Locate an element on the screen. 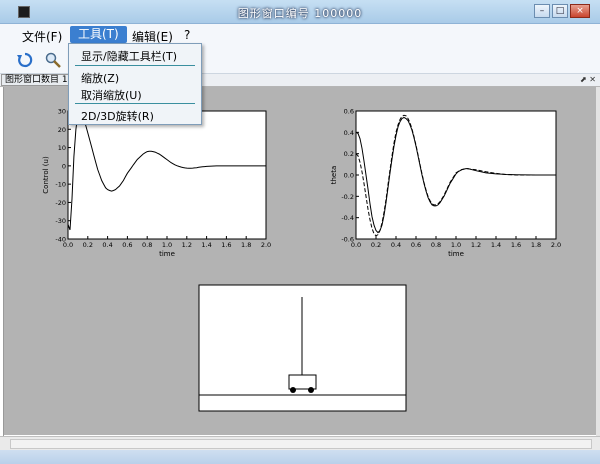 The height and width of the screenshot is (464, 600). cart-wheel-right is located at coordinates (311, 390).